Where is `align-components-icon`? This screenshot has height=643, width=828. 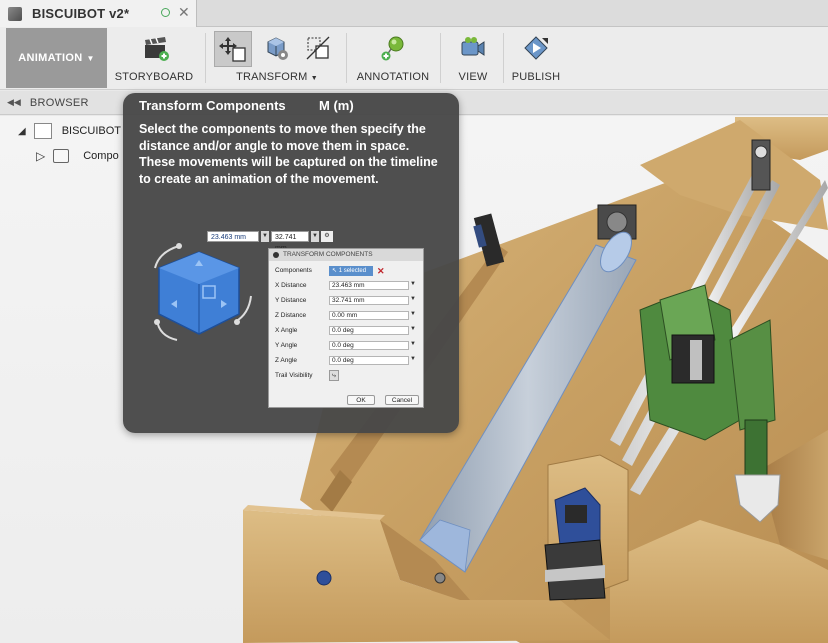
align-components-icon is located at coordinates (276, 48).